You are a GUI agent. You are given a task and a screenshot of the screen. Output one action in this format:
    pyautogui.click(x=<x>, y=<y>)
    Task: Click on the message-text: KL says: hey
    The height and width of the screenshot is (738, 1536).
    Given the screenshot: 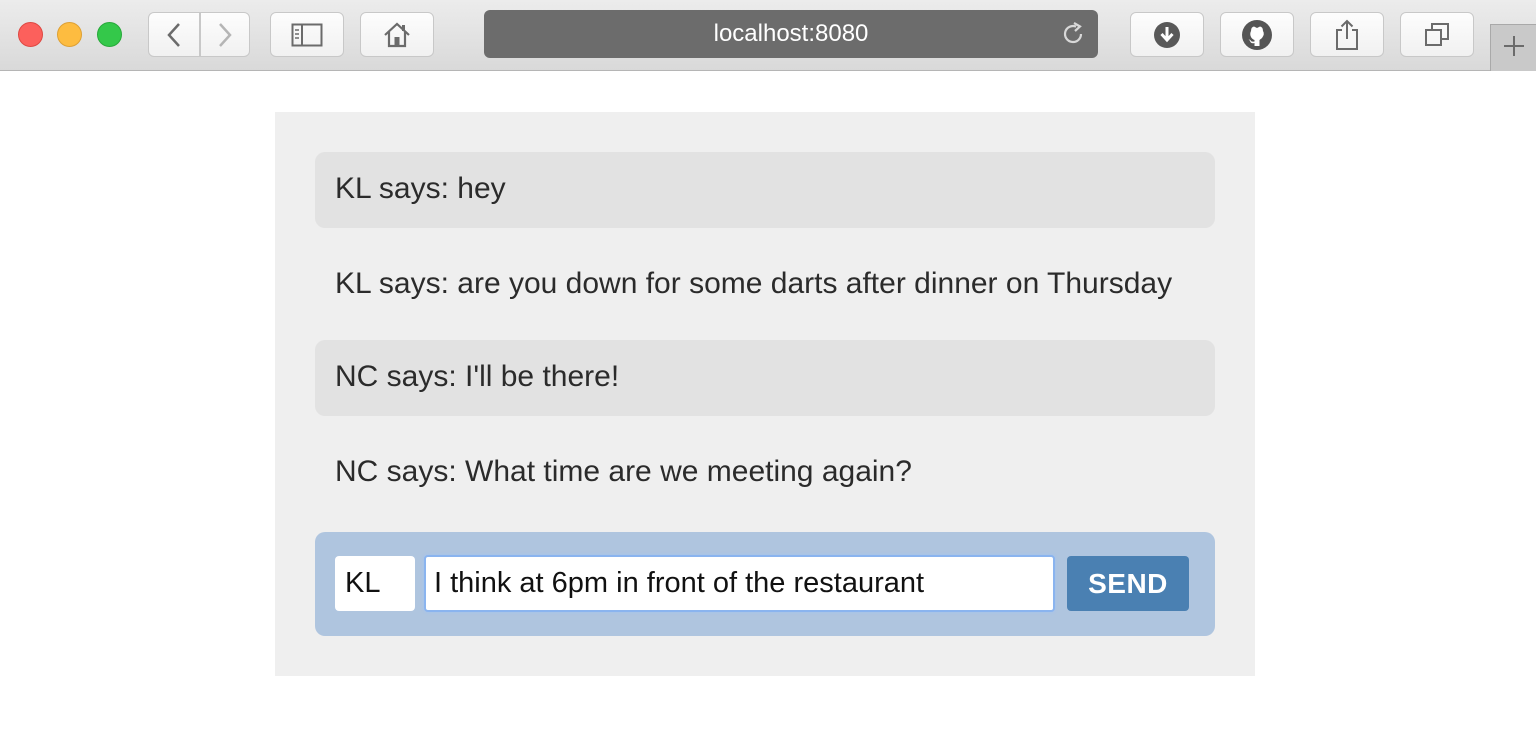 What is the action you would take?
    pyautogui.click(x=420, y=188)
    